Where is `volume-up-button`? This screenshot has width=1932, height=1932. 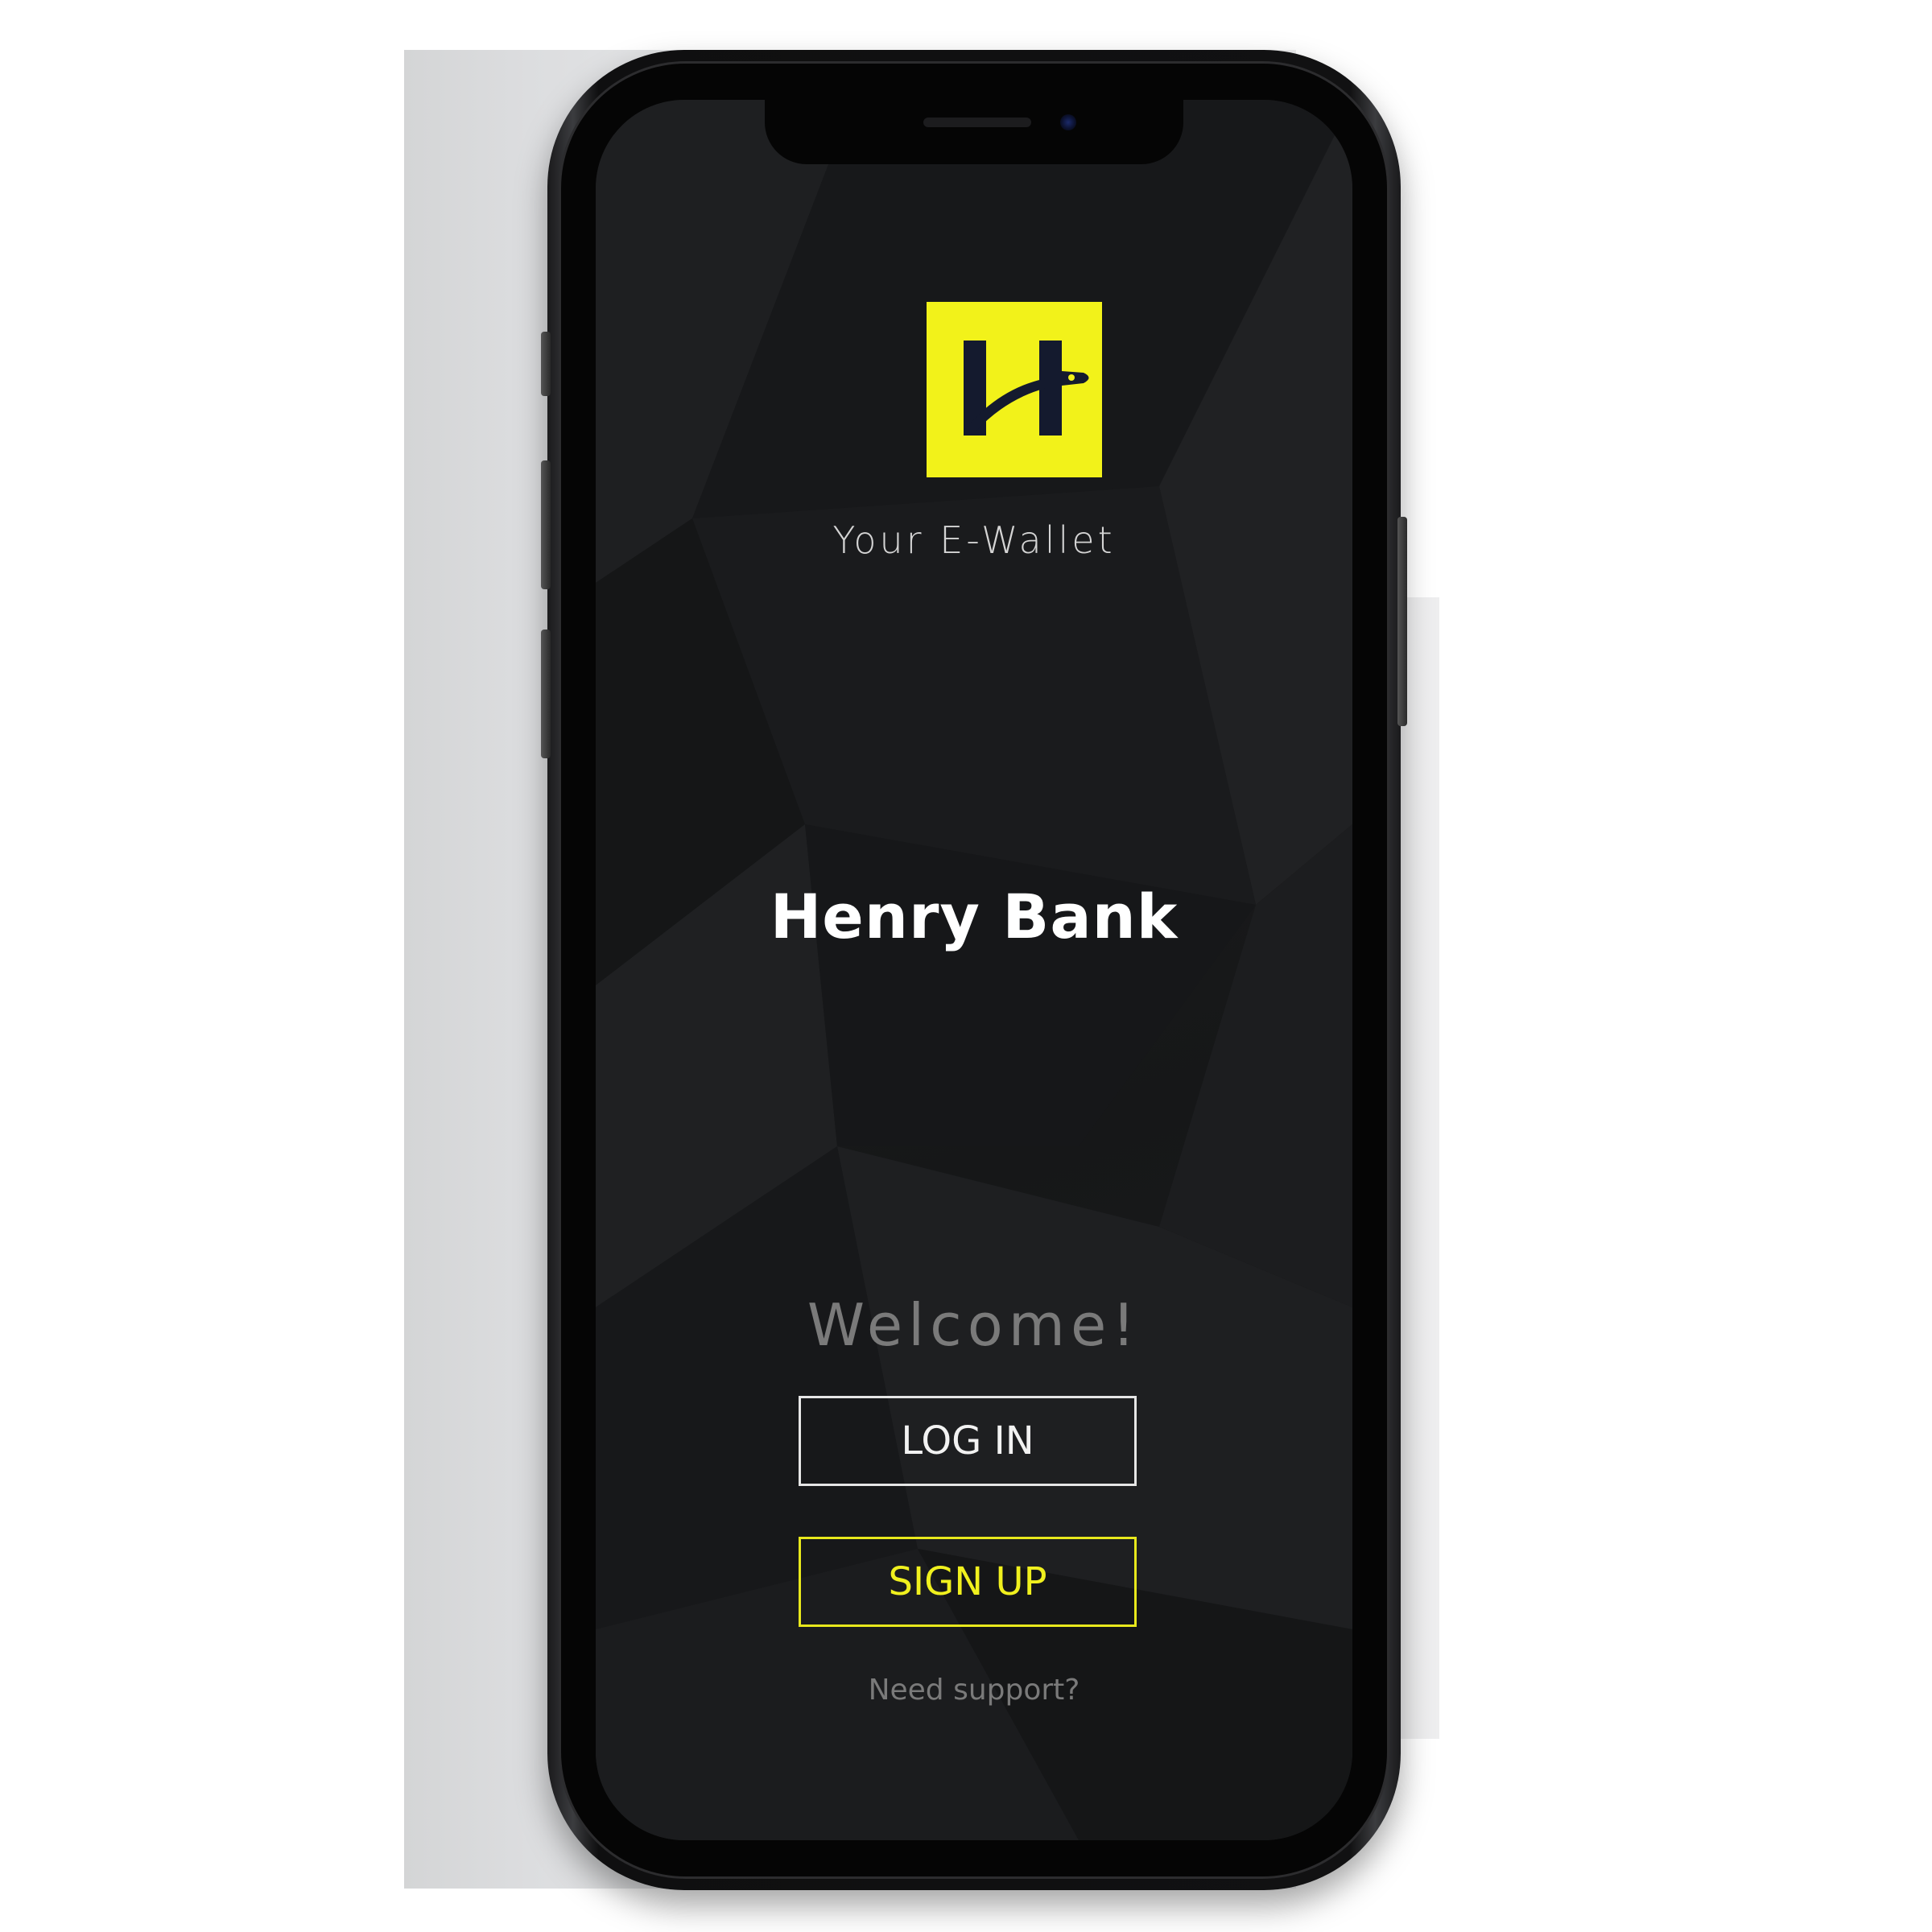 volume-up-button is located at coordinates (546, 524).